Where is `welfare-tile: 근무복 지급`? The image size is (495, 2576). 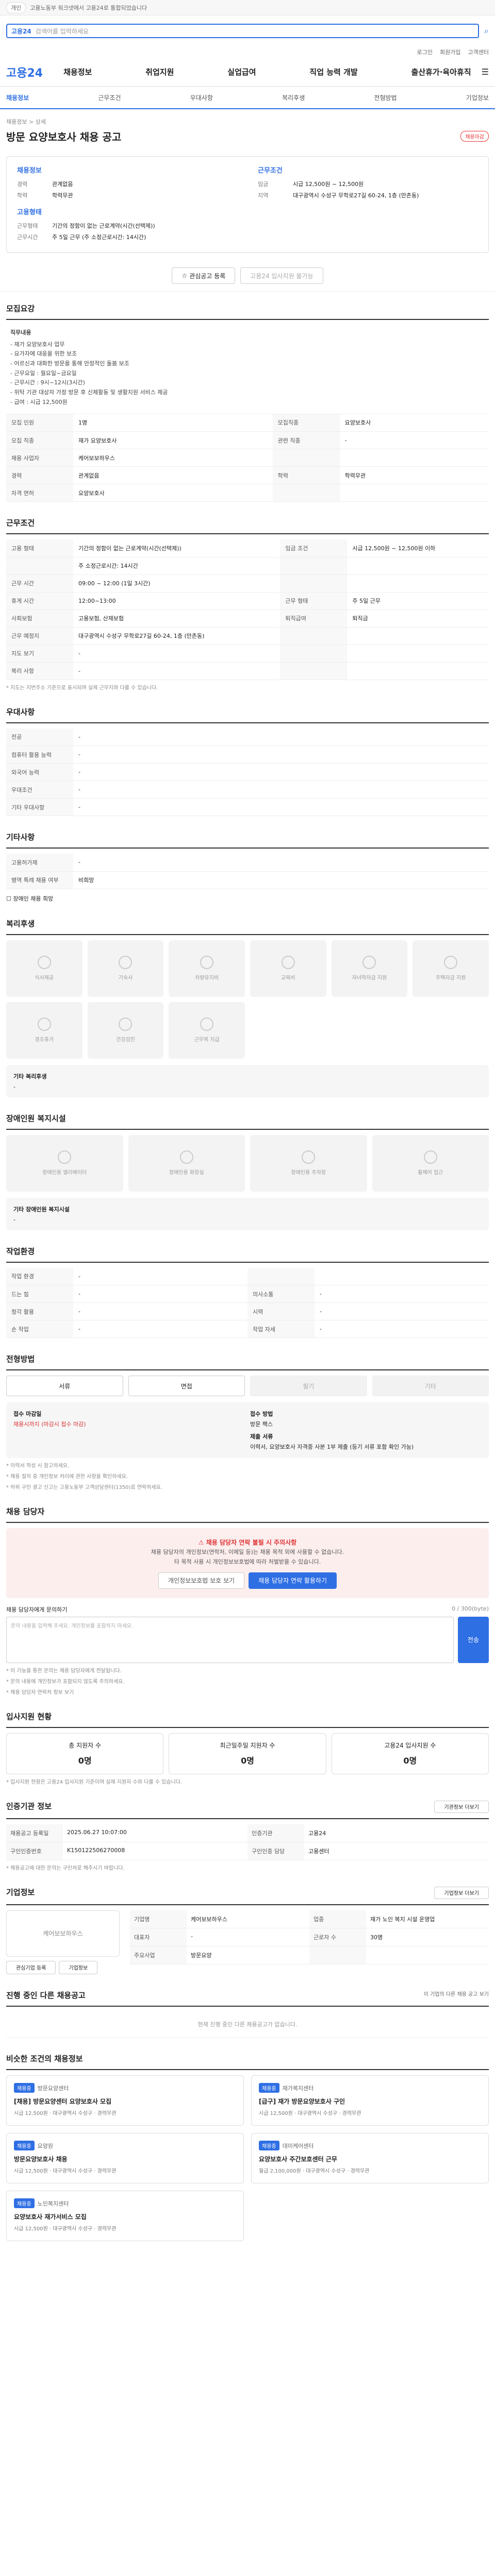 welfare-tile: 근무복 지급 is located at coordinates (207, 1030).